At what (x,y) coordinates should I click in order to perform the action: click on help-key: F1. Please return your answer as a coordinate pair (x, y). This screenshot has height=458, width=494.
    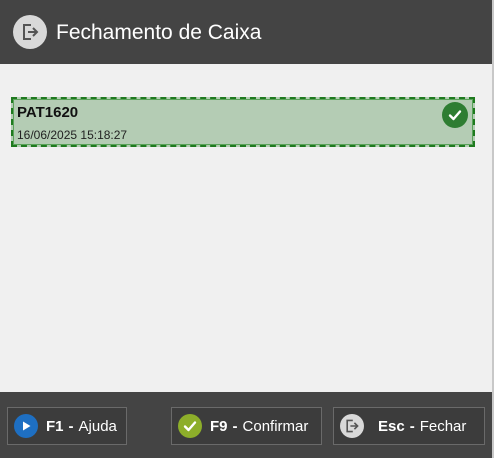
    Looking at the image, I should click on (55, 426).